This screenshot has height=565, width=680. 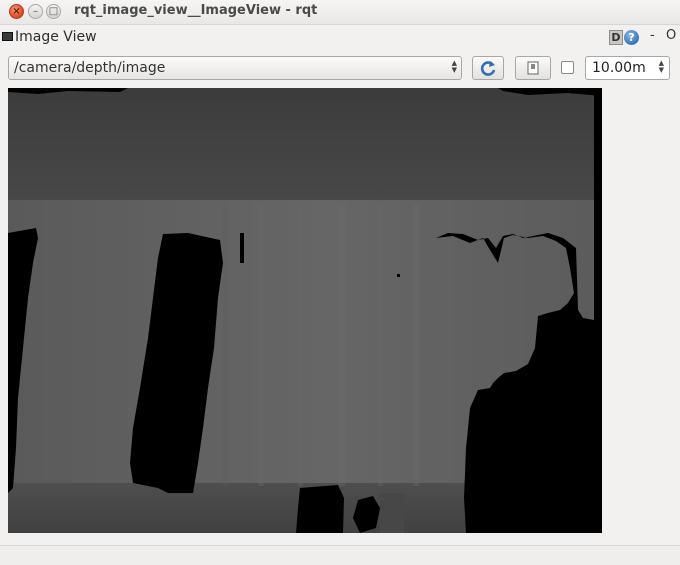 I want to click on d-button: D, so click(x=616, y=37).